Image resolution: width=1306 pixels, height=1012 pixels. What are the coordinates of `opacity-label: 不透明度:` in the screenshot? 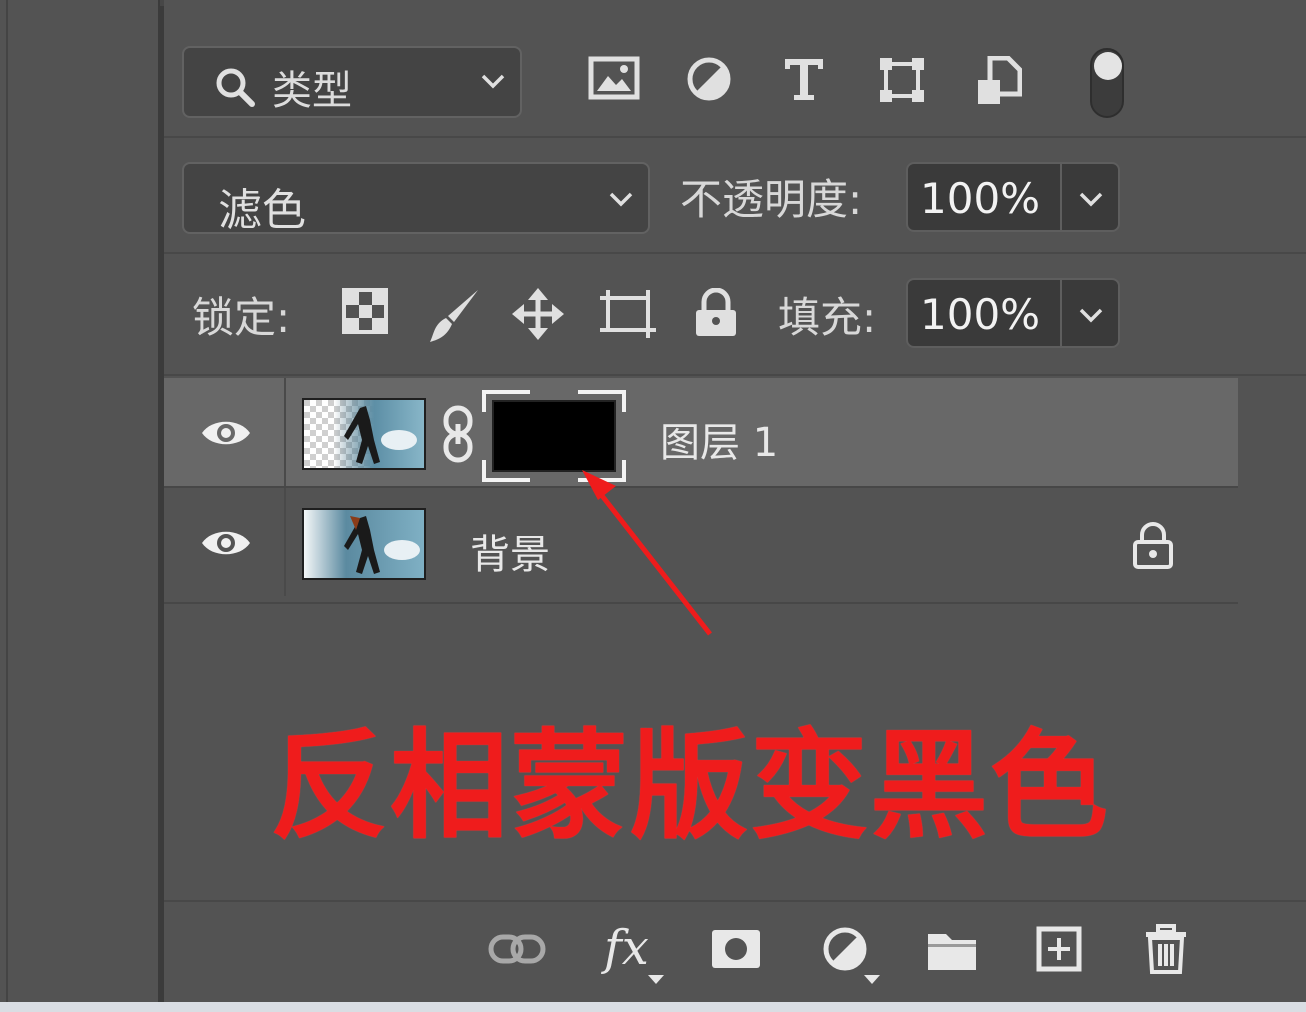 It's located at (771, 199).